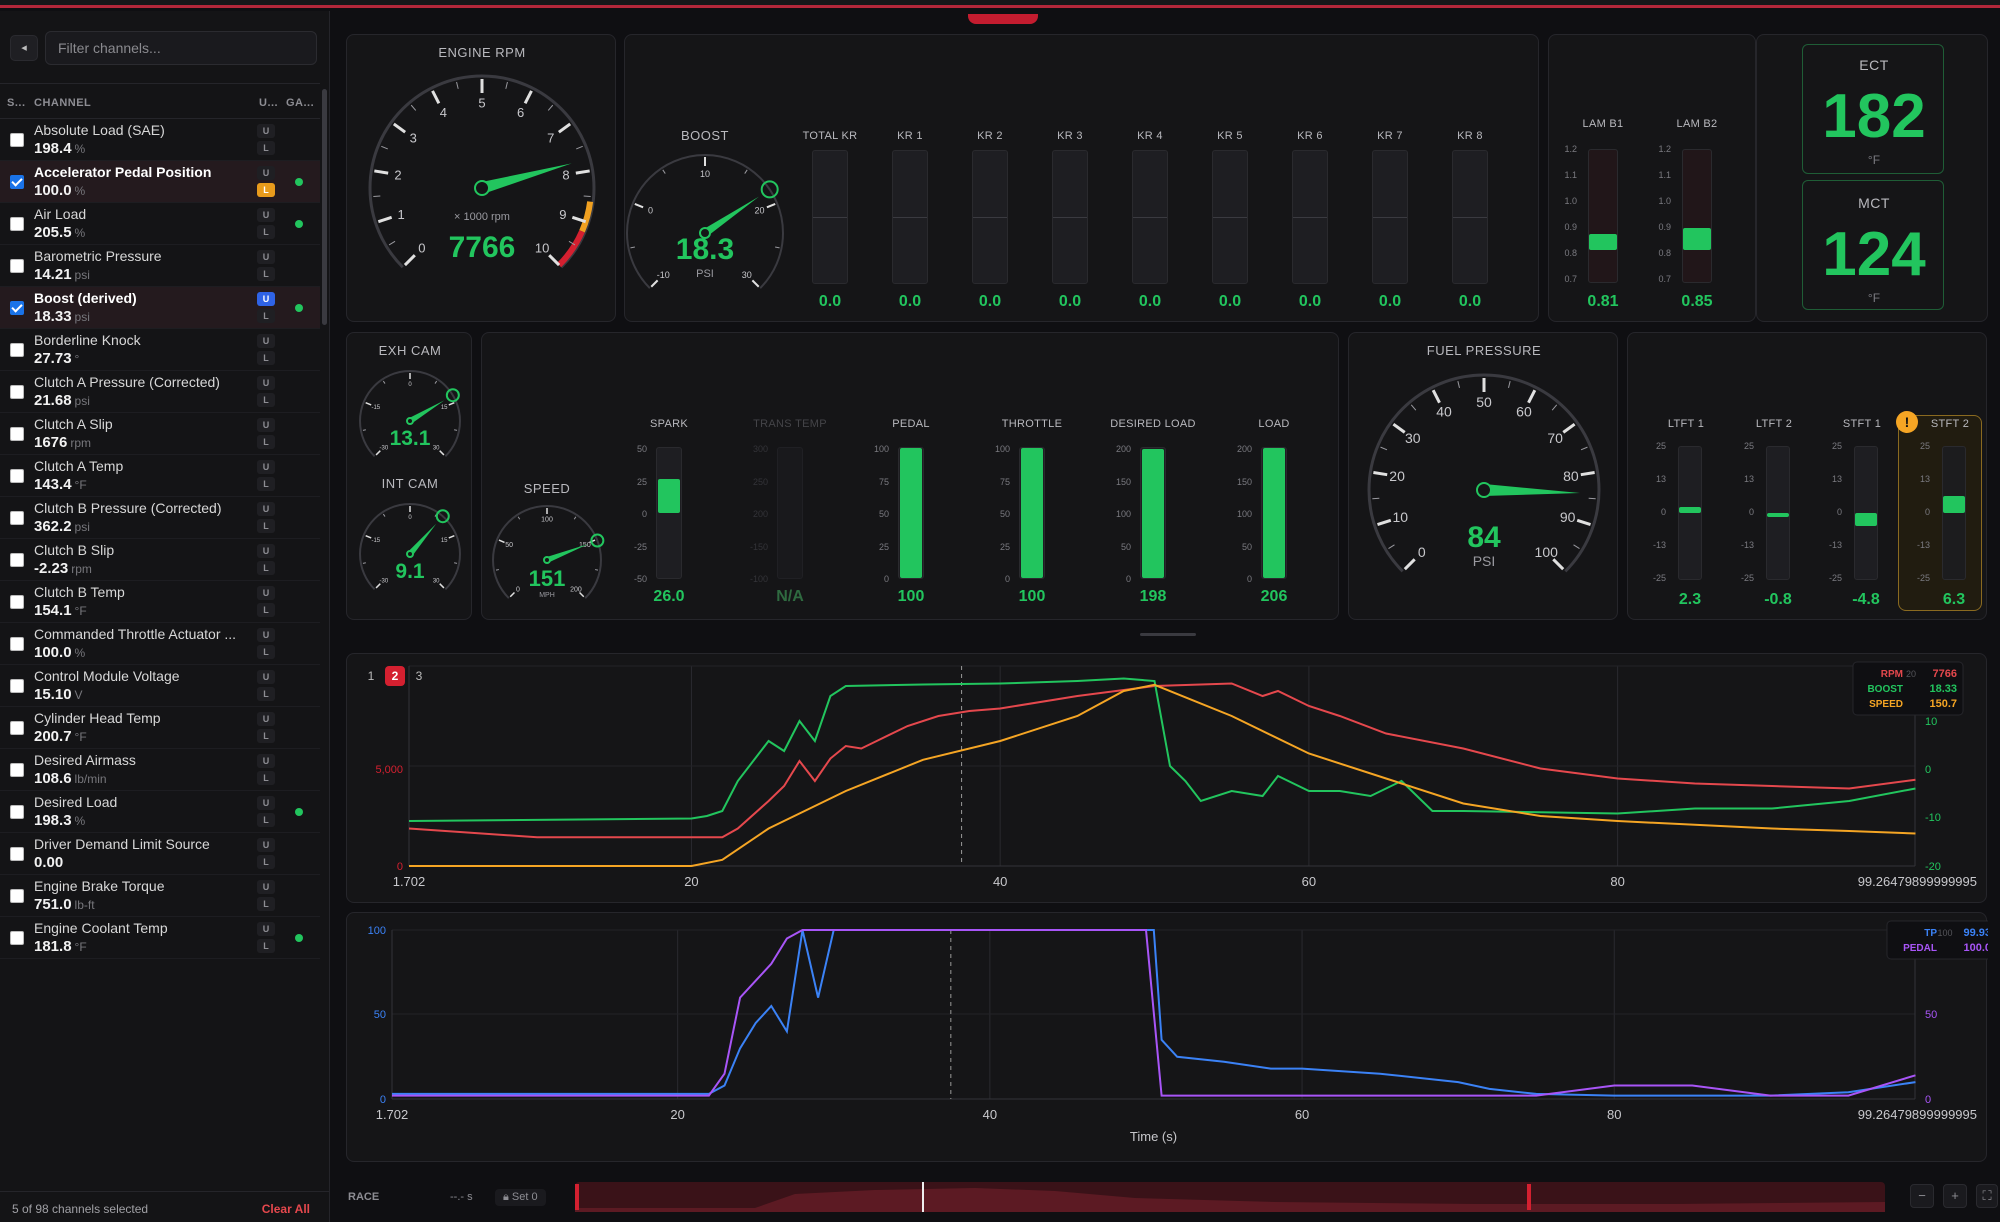 Image resolution: width=2000 pixels, height=1222 pixels. What do you see at coordinates (160, 896) in the screenshot?
I see `channel-row: Engine Brake Torque 751.0 lb-ft U L` at bounding box center [160, 896].